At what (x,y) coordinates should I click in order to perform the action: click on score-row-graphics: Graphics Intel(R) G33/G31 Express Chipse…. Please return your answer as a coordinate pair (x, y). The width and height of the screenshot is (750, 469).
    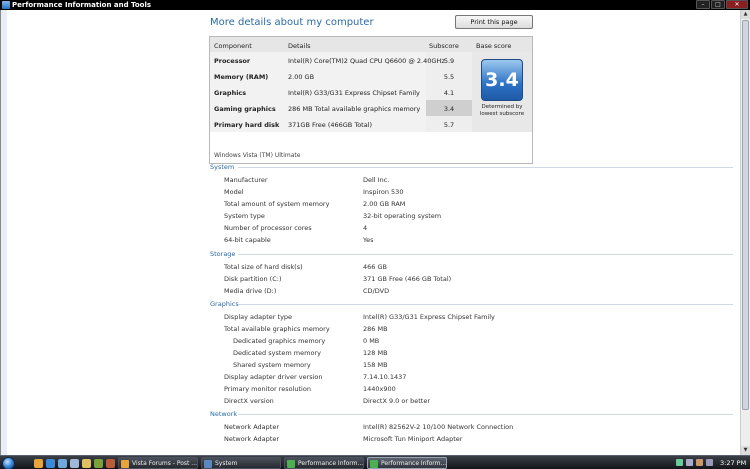
    Looking at the image, I should click on (341, 92).